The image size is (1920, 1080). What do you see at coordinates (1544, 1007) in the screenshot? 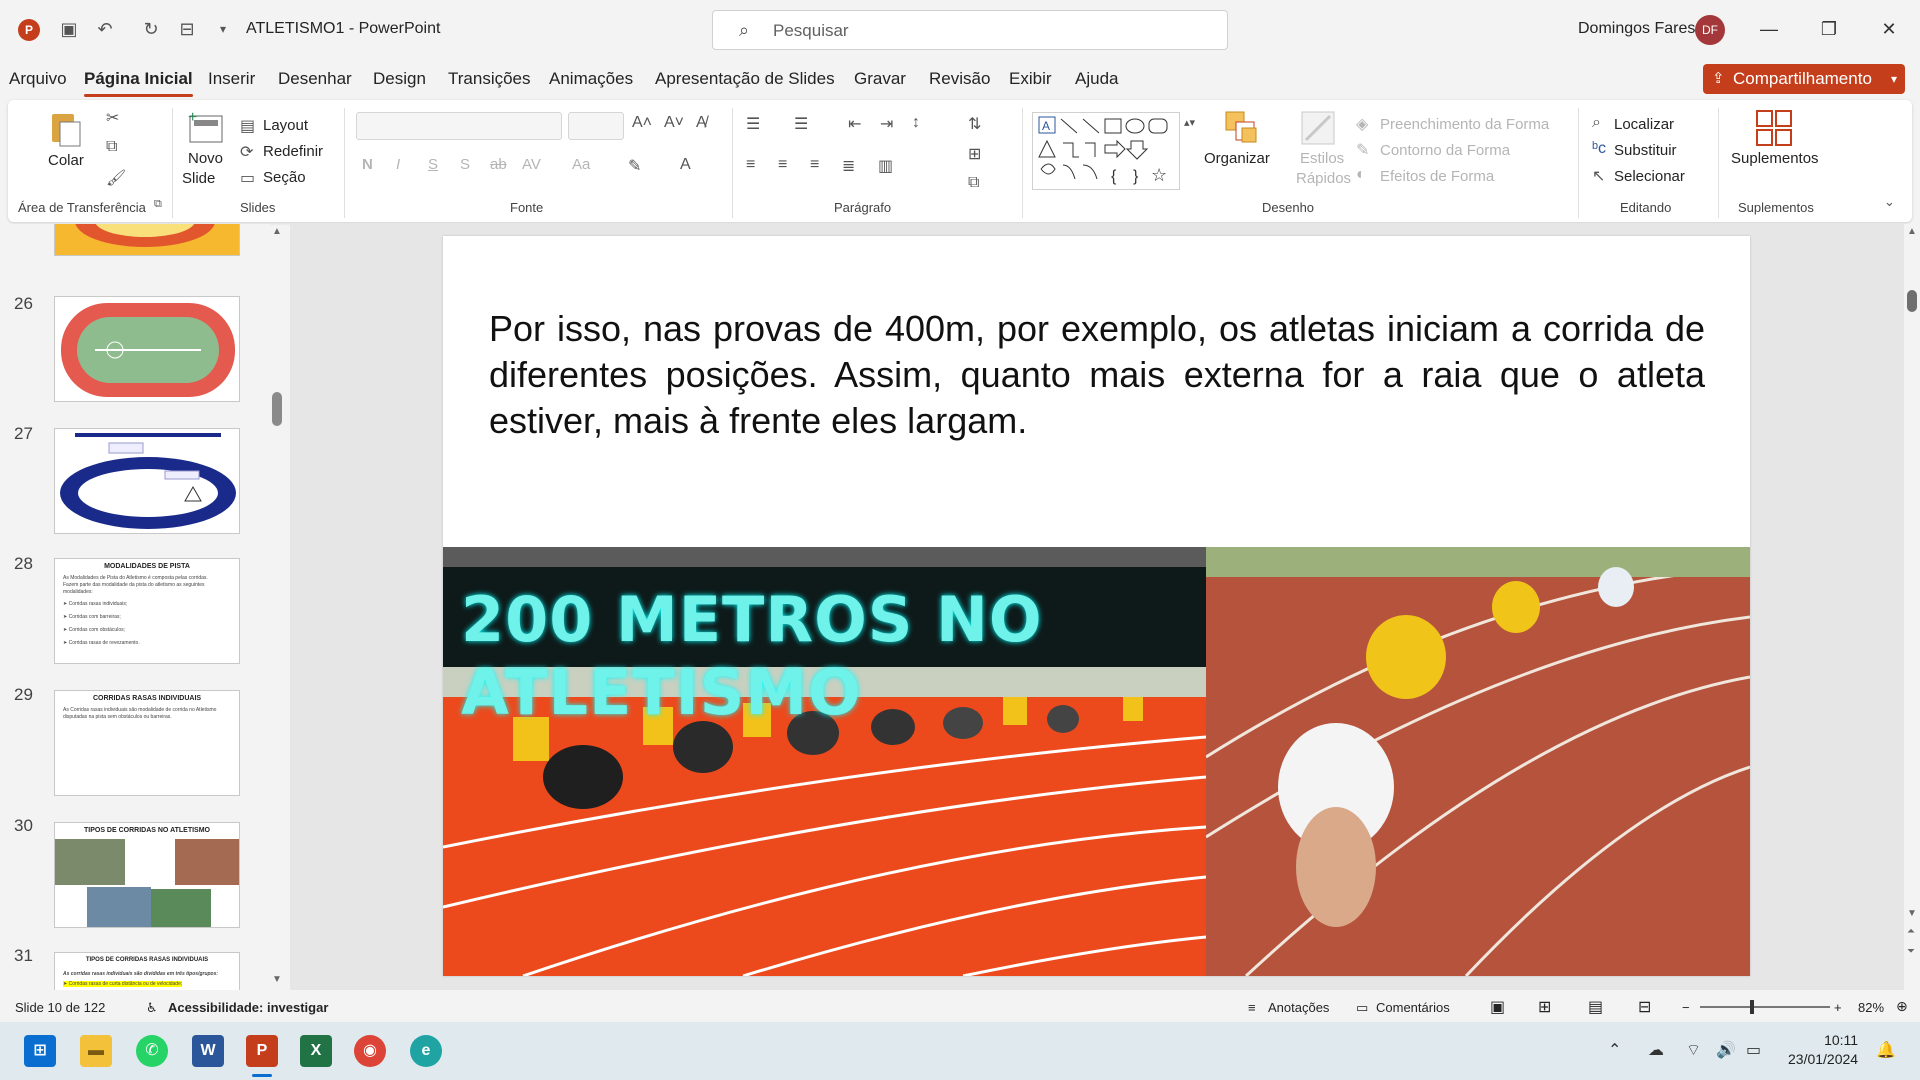
I see `slide-sorter-icon: ⊞` at bounding box center [1544, 1007].